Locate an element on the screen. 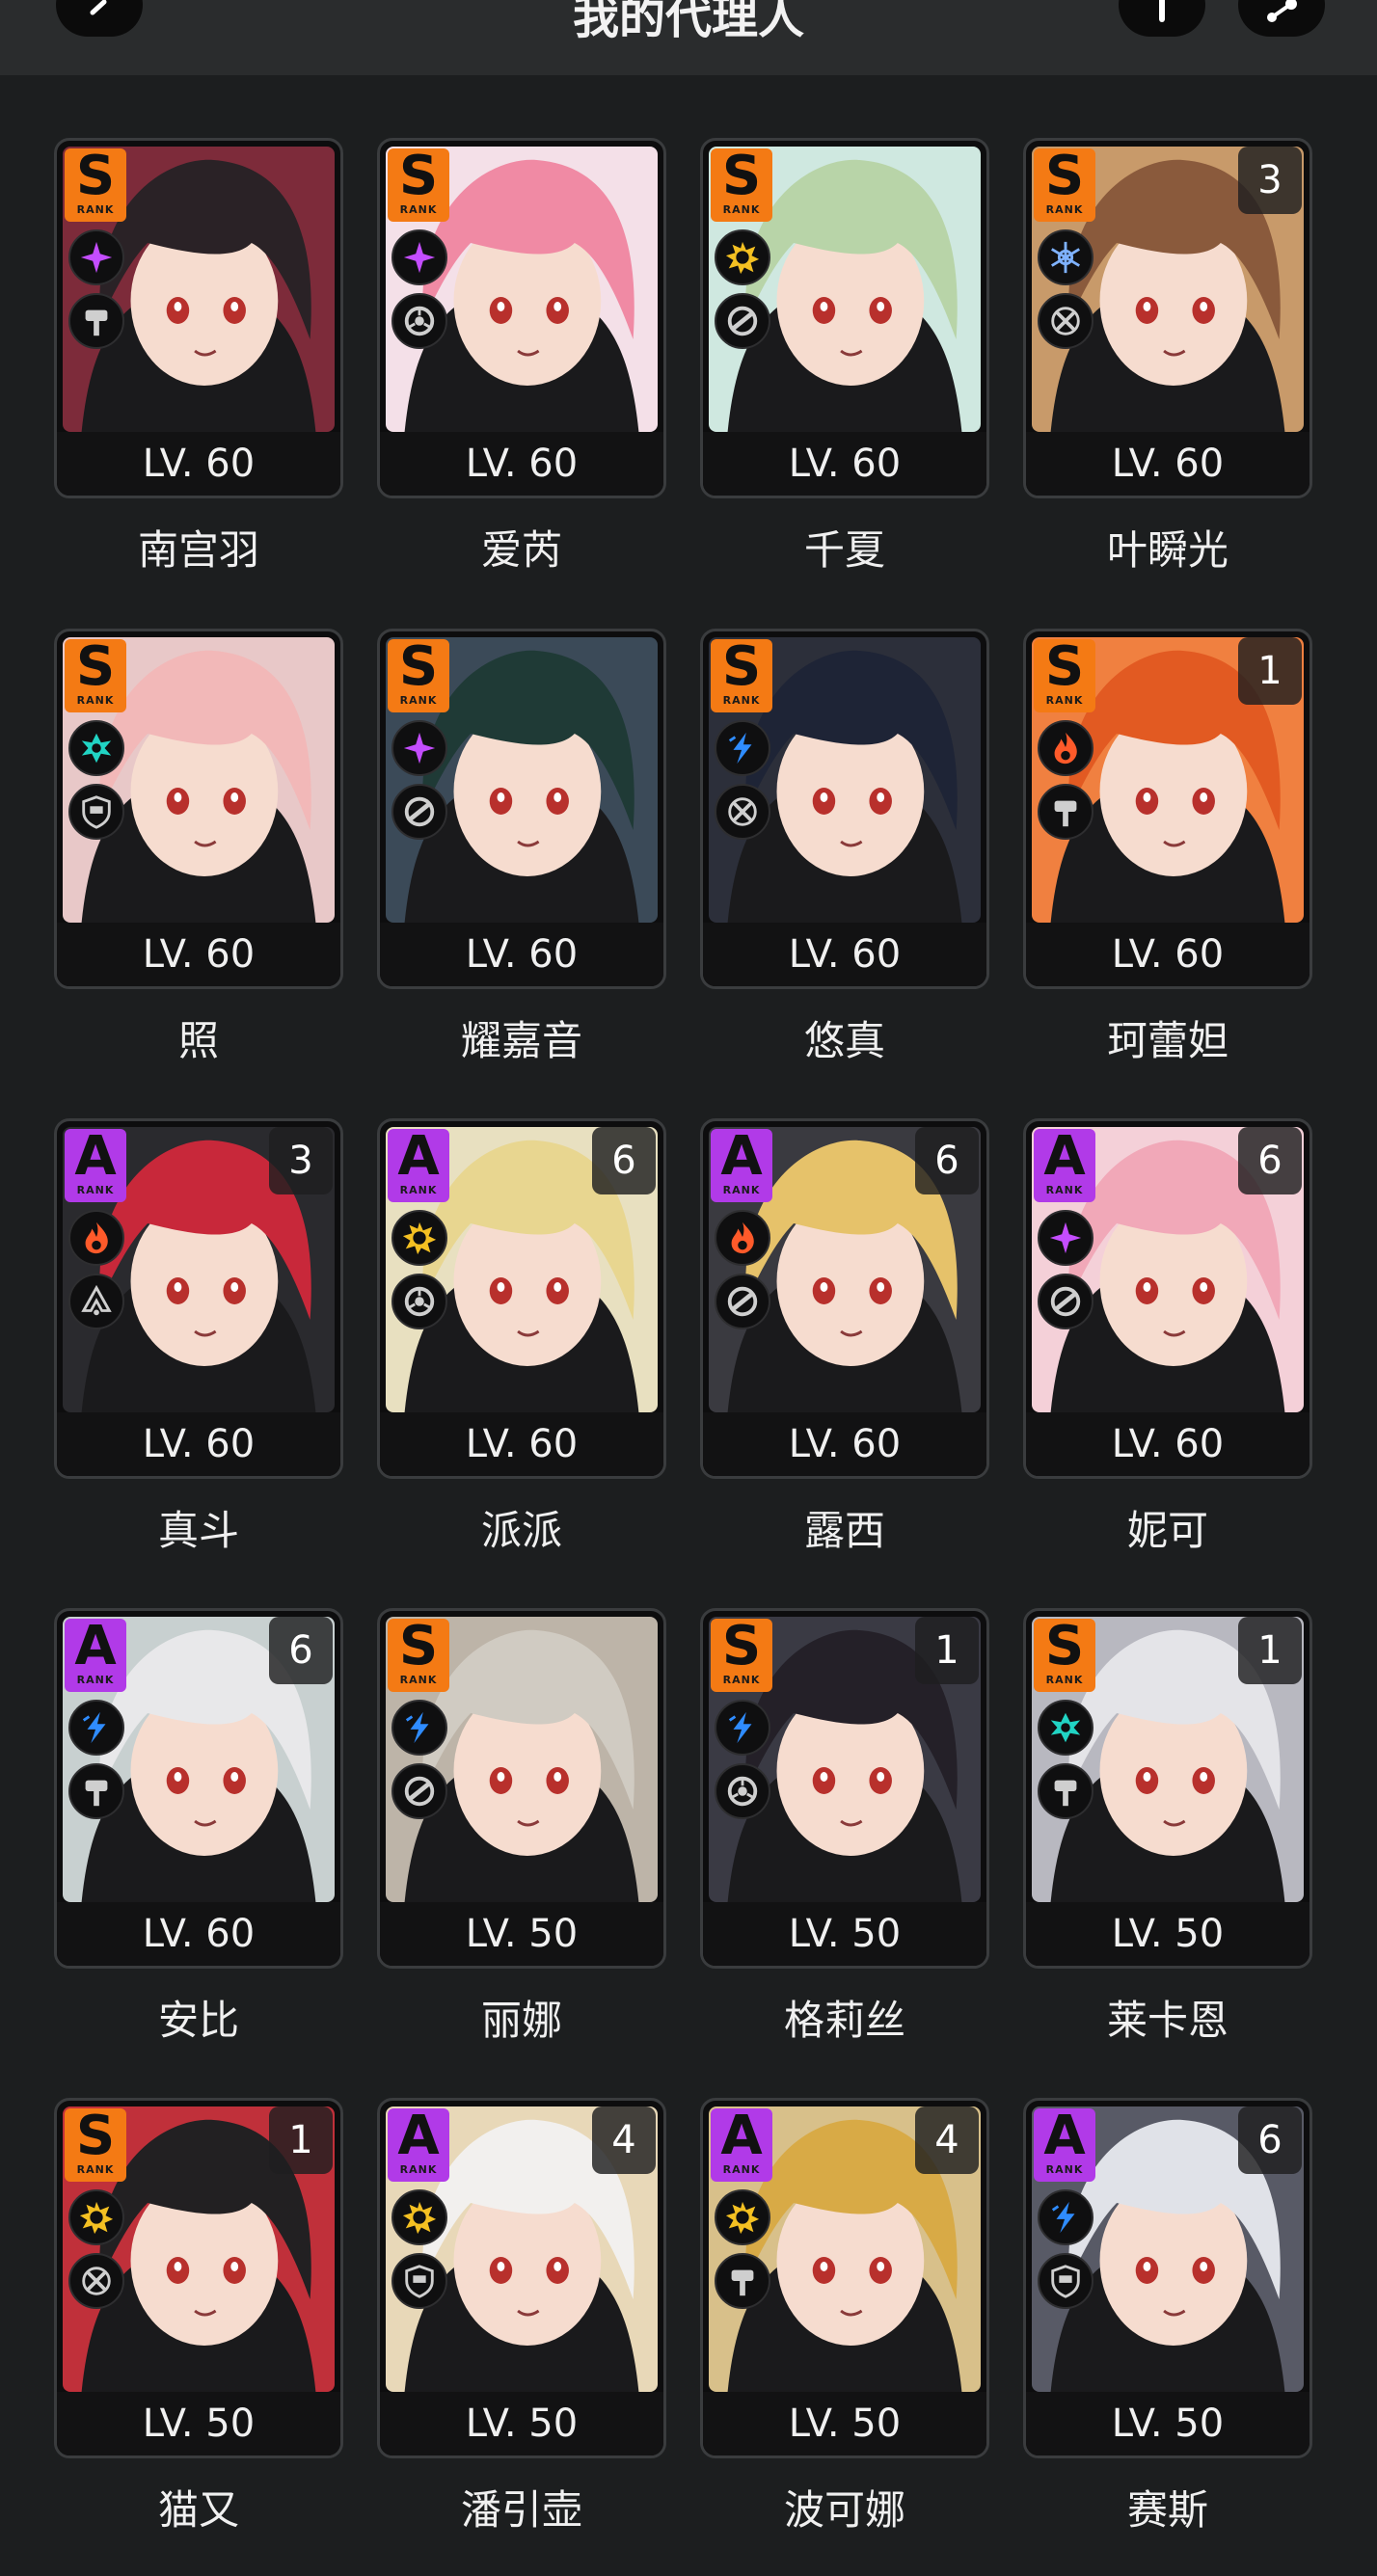 This screenshot has height=2576, width=1377. agent-name: 赛斯 is located at coordinates (1167, 2507).